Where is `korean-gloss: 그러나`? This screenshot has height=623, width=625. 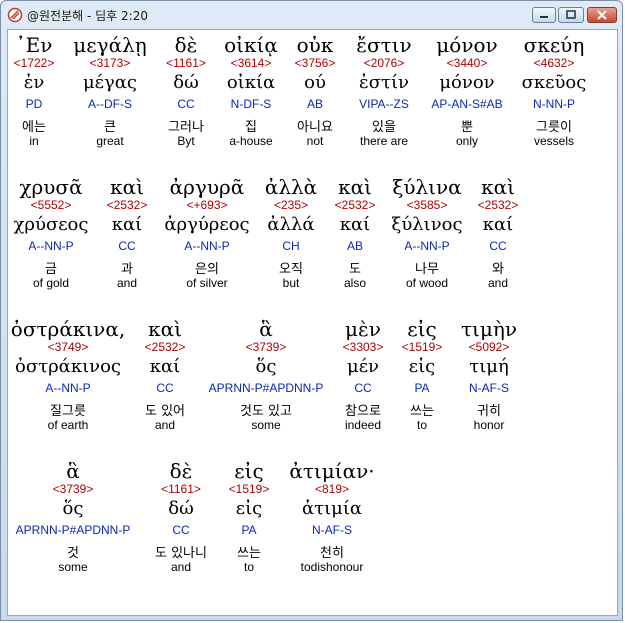 korean-gloss: 그러나 is located at coordinates (186, 127).